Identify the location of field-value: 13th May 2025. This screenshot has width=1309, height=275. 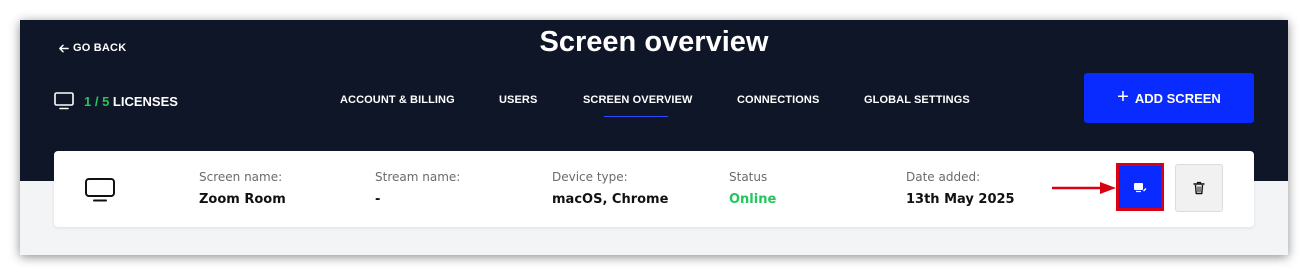
(960, 199).